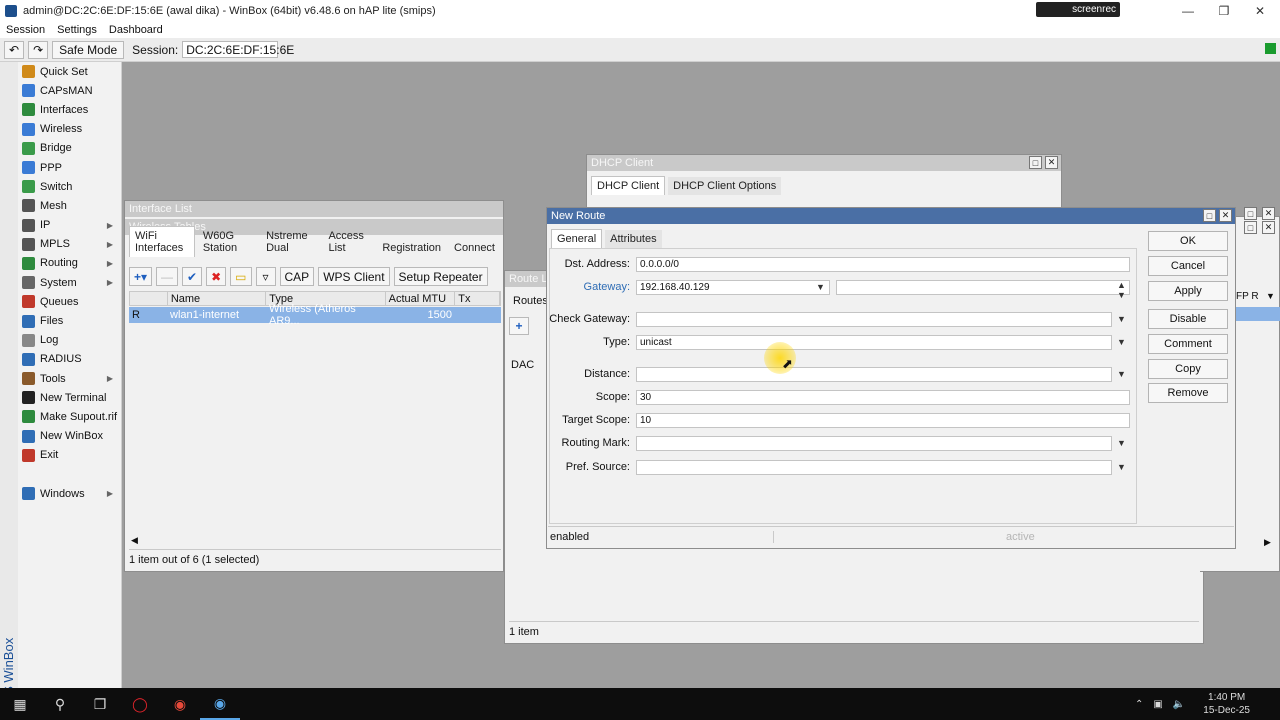 The height and width of the screenshot is (720, 1280). I want to click on add-button: +▾, so click(141, 276).